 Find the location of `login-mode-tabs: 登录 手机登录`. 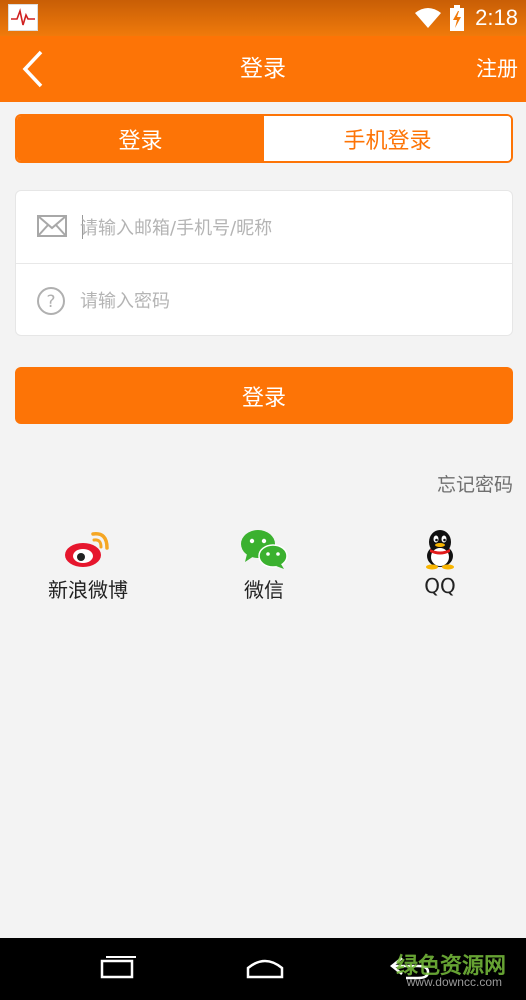

login-mode-tabs: 登录 手机登录 is located at coordinates (264, 138).